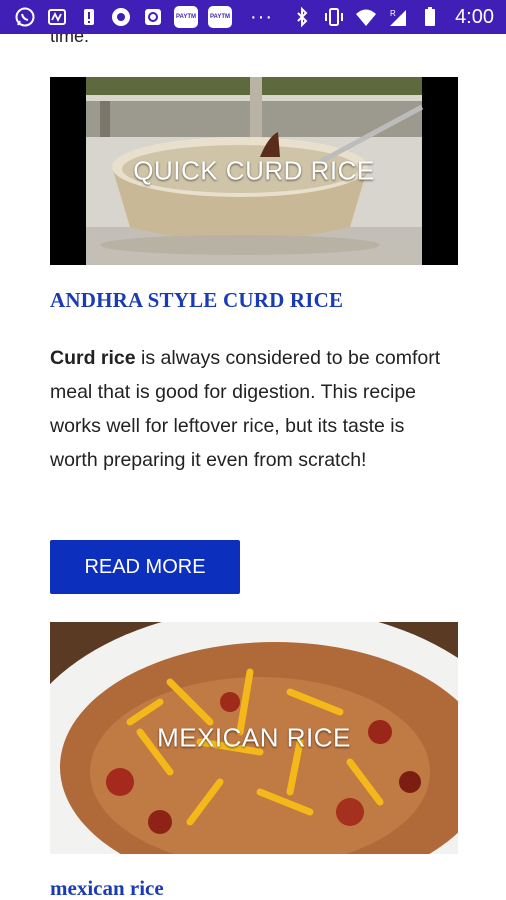 The image size is (506, 900). What do you see at coordinates (153, 17) in the screenshot?
I see `screen-record-icon` at bounding box center [153, 17].